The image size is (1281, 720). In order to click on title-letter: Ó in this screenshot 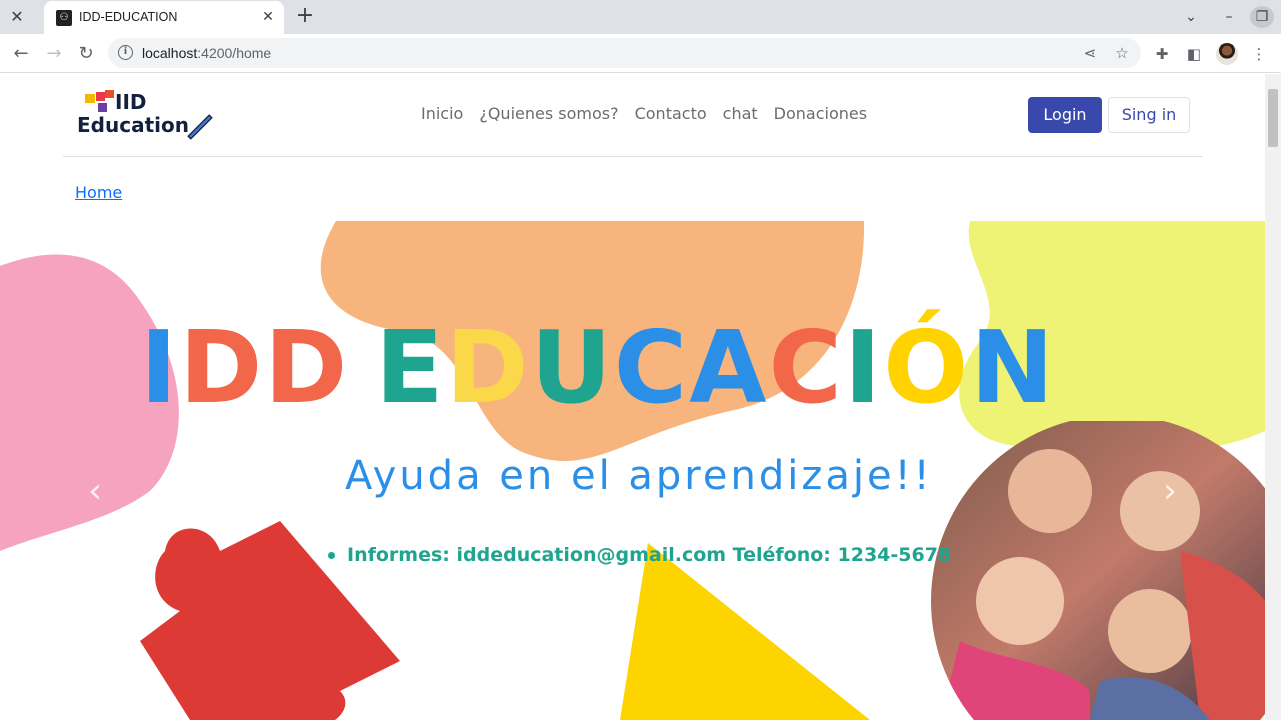, I will do `click(927, 367)`.